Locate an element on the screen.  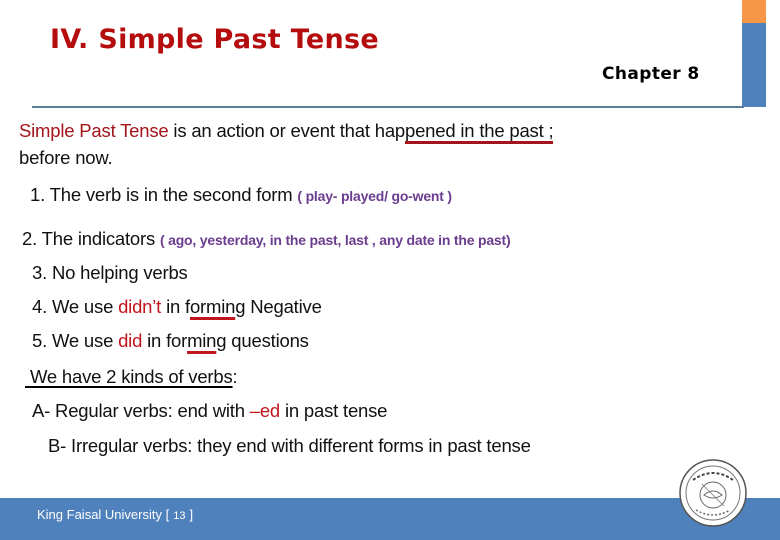
definition-line-2: before now. is located at coordinates (66, 157).